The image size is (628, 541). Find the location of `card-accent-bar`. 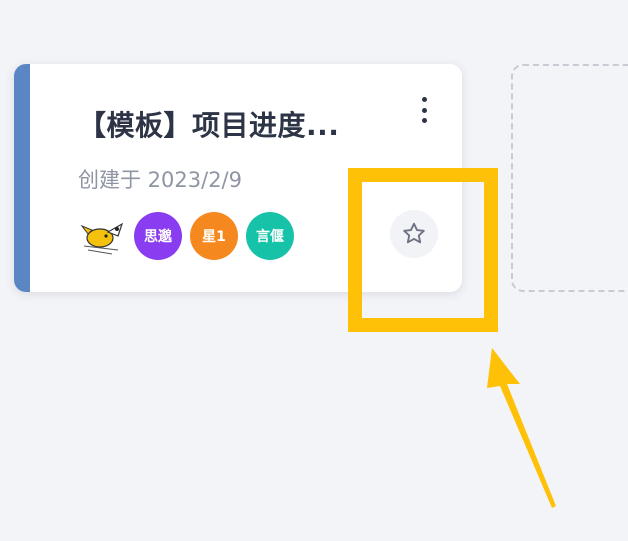

card-accent-bar is located at coordinates (22, 178).